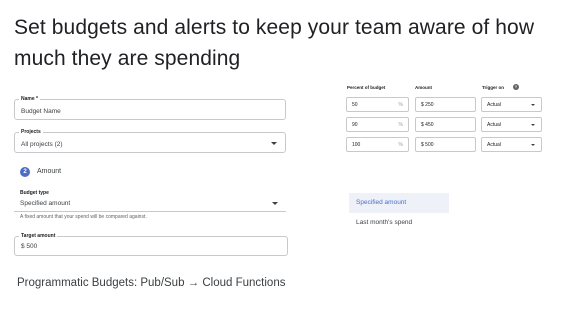 The width and height of the screenshot is (577, 317). Describe the element at coordinates (399, 203) in the screenshot. I see `menu-item-specified-amount: Specified amount` at that location.